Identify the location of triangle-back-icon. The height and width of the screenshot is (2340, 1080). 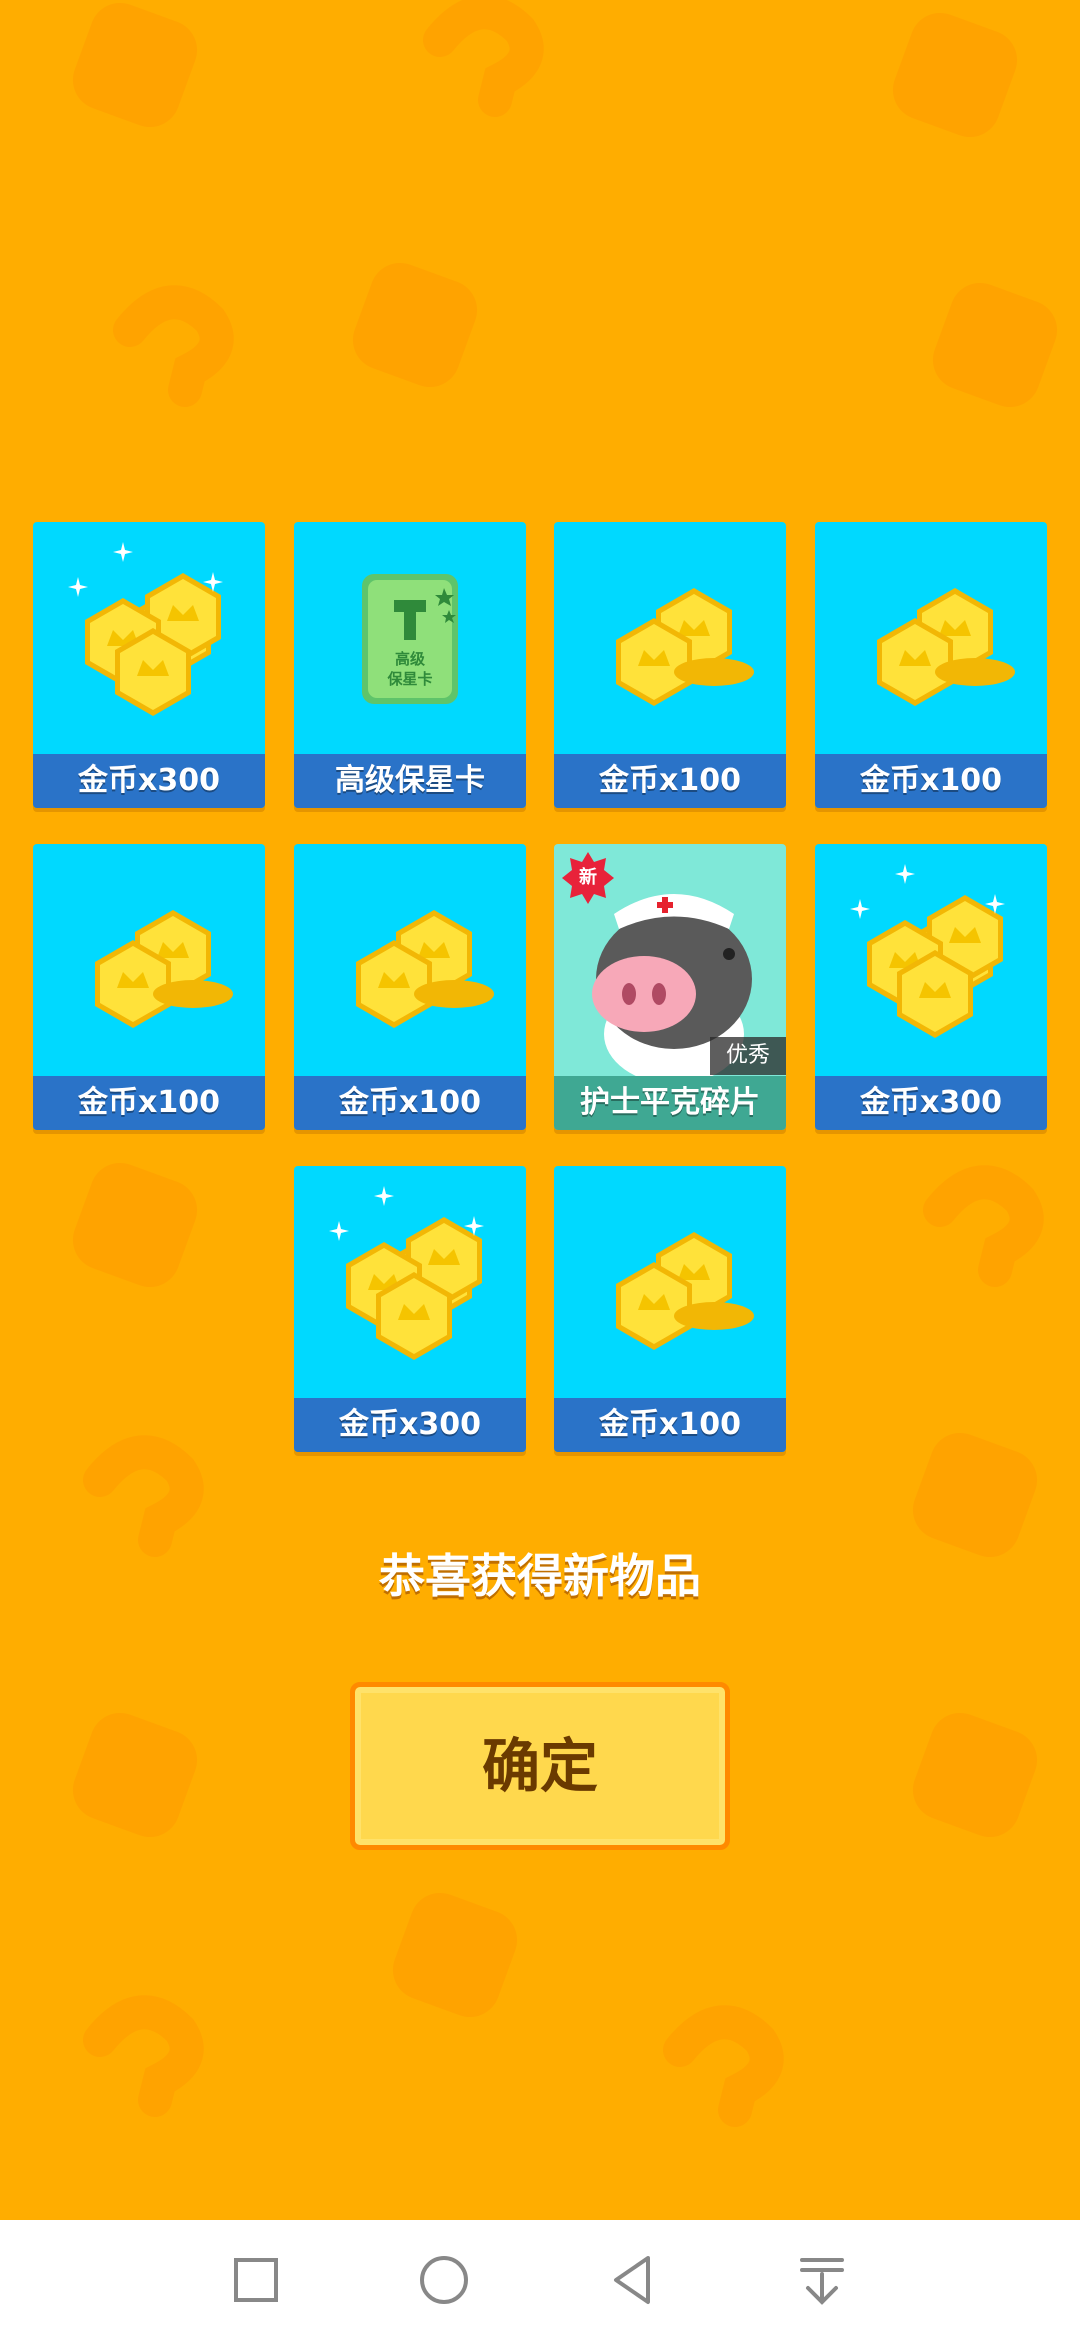
(634, 2280).